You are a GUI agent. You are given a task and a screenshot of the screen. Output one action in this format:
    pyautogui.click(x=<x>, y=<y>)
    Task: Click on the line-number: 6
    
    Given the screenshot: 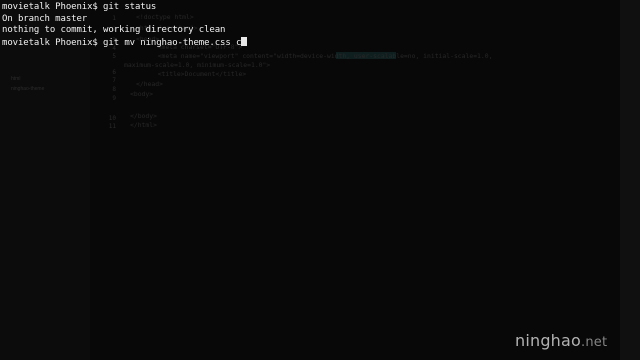 What is the action you would take?
    pyautogui.click(x=114, y=72)
    